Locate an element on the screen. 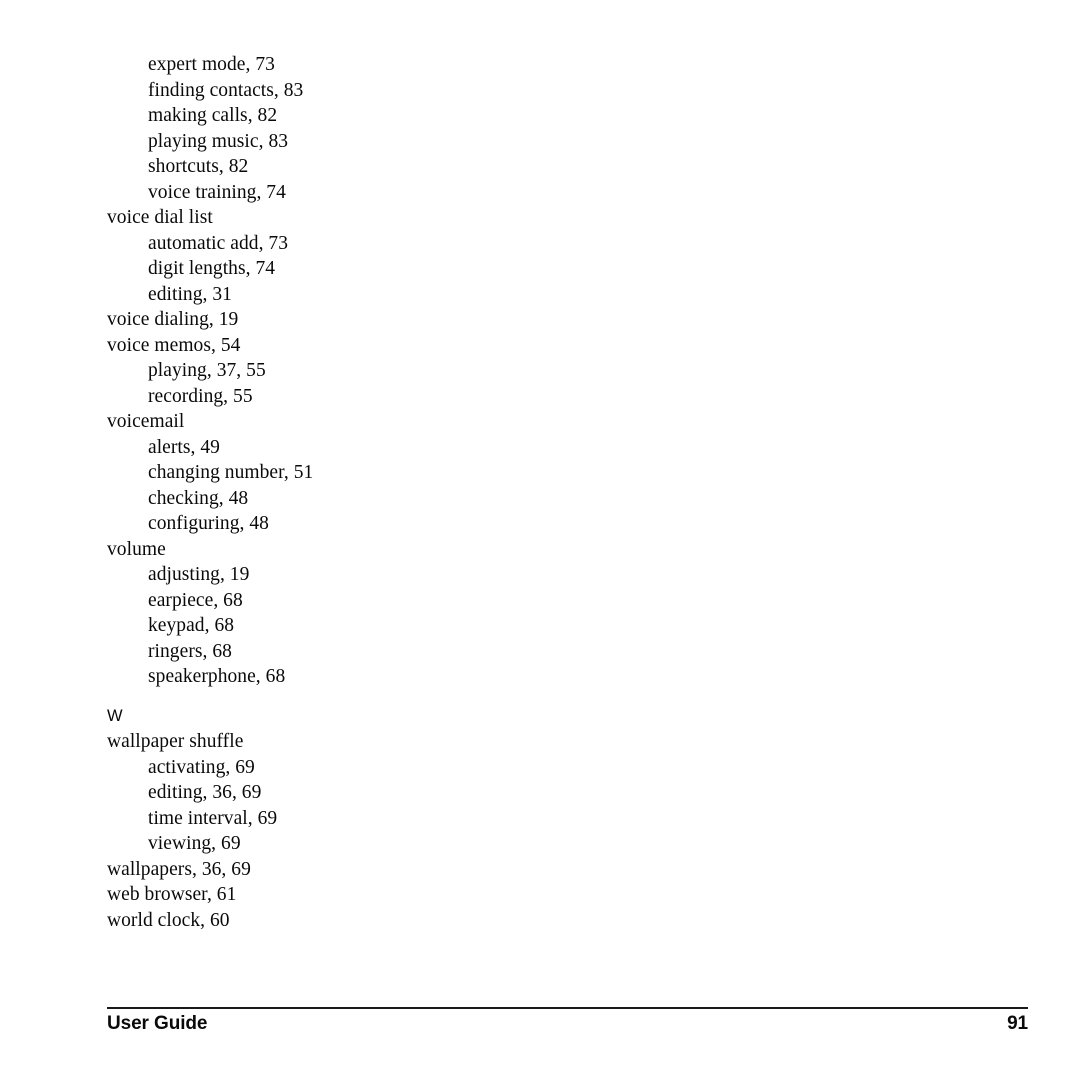 This screenshot has width=1080, height=1080. index-entry-main: world clock, 60 is located at coordinates (168, 920).